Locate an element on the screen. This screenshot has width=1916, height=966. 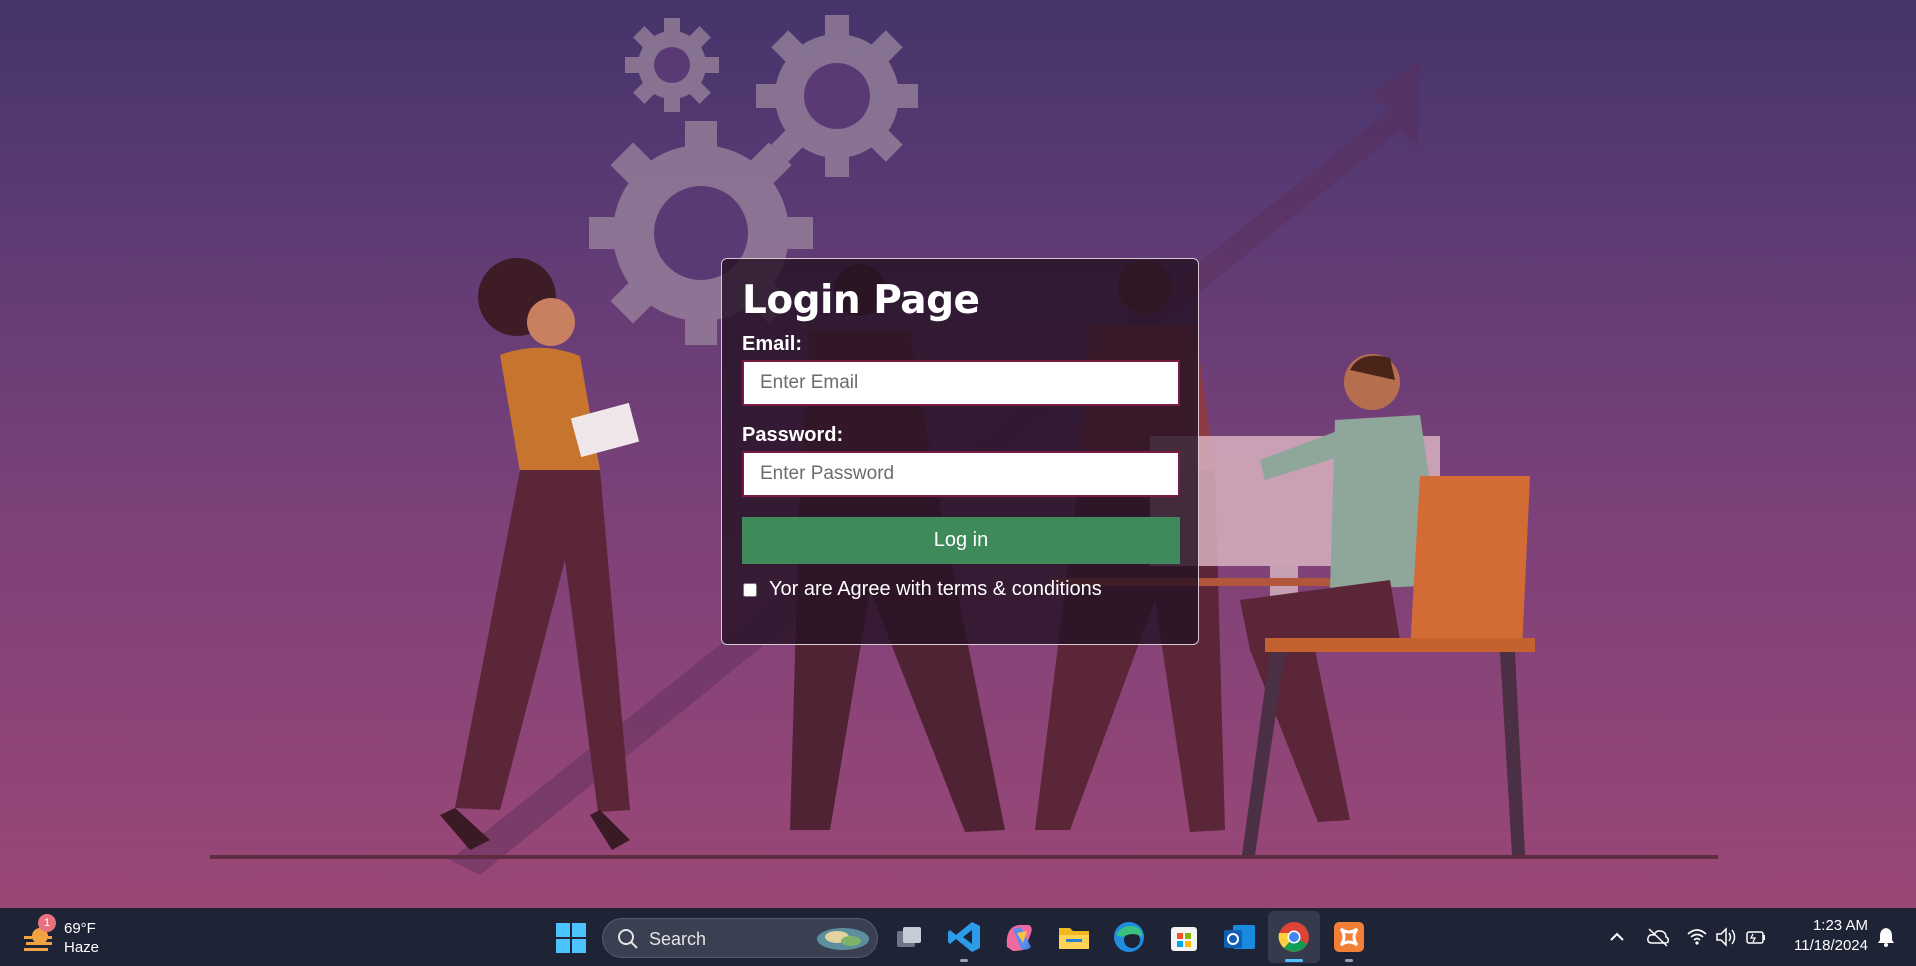
task-view-icon is located at coordinates (909, 937).